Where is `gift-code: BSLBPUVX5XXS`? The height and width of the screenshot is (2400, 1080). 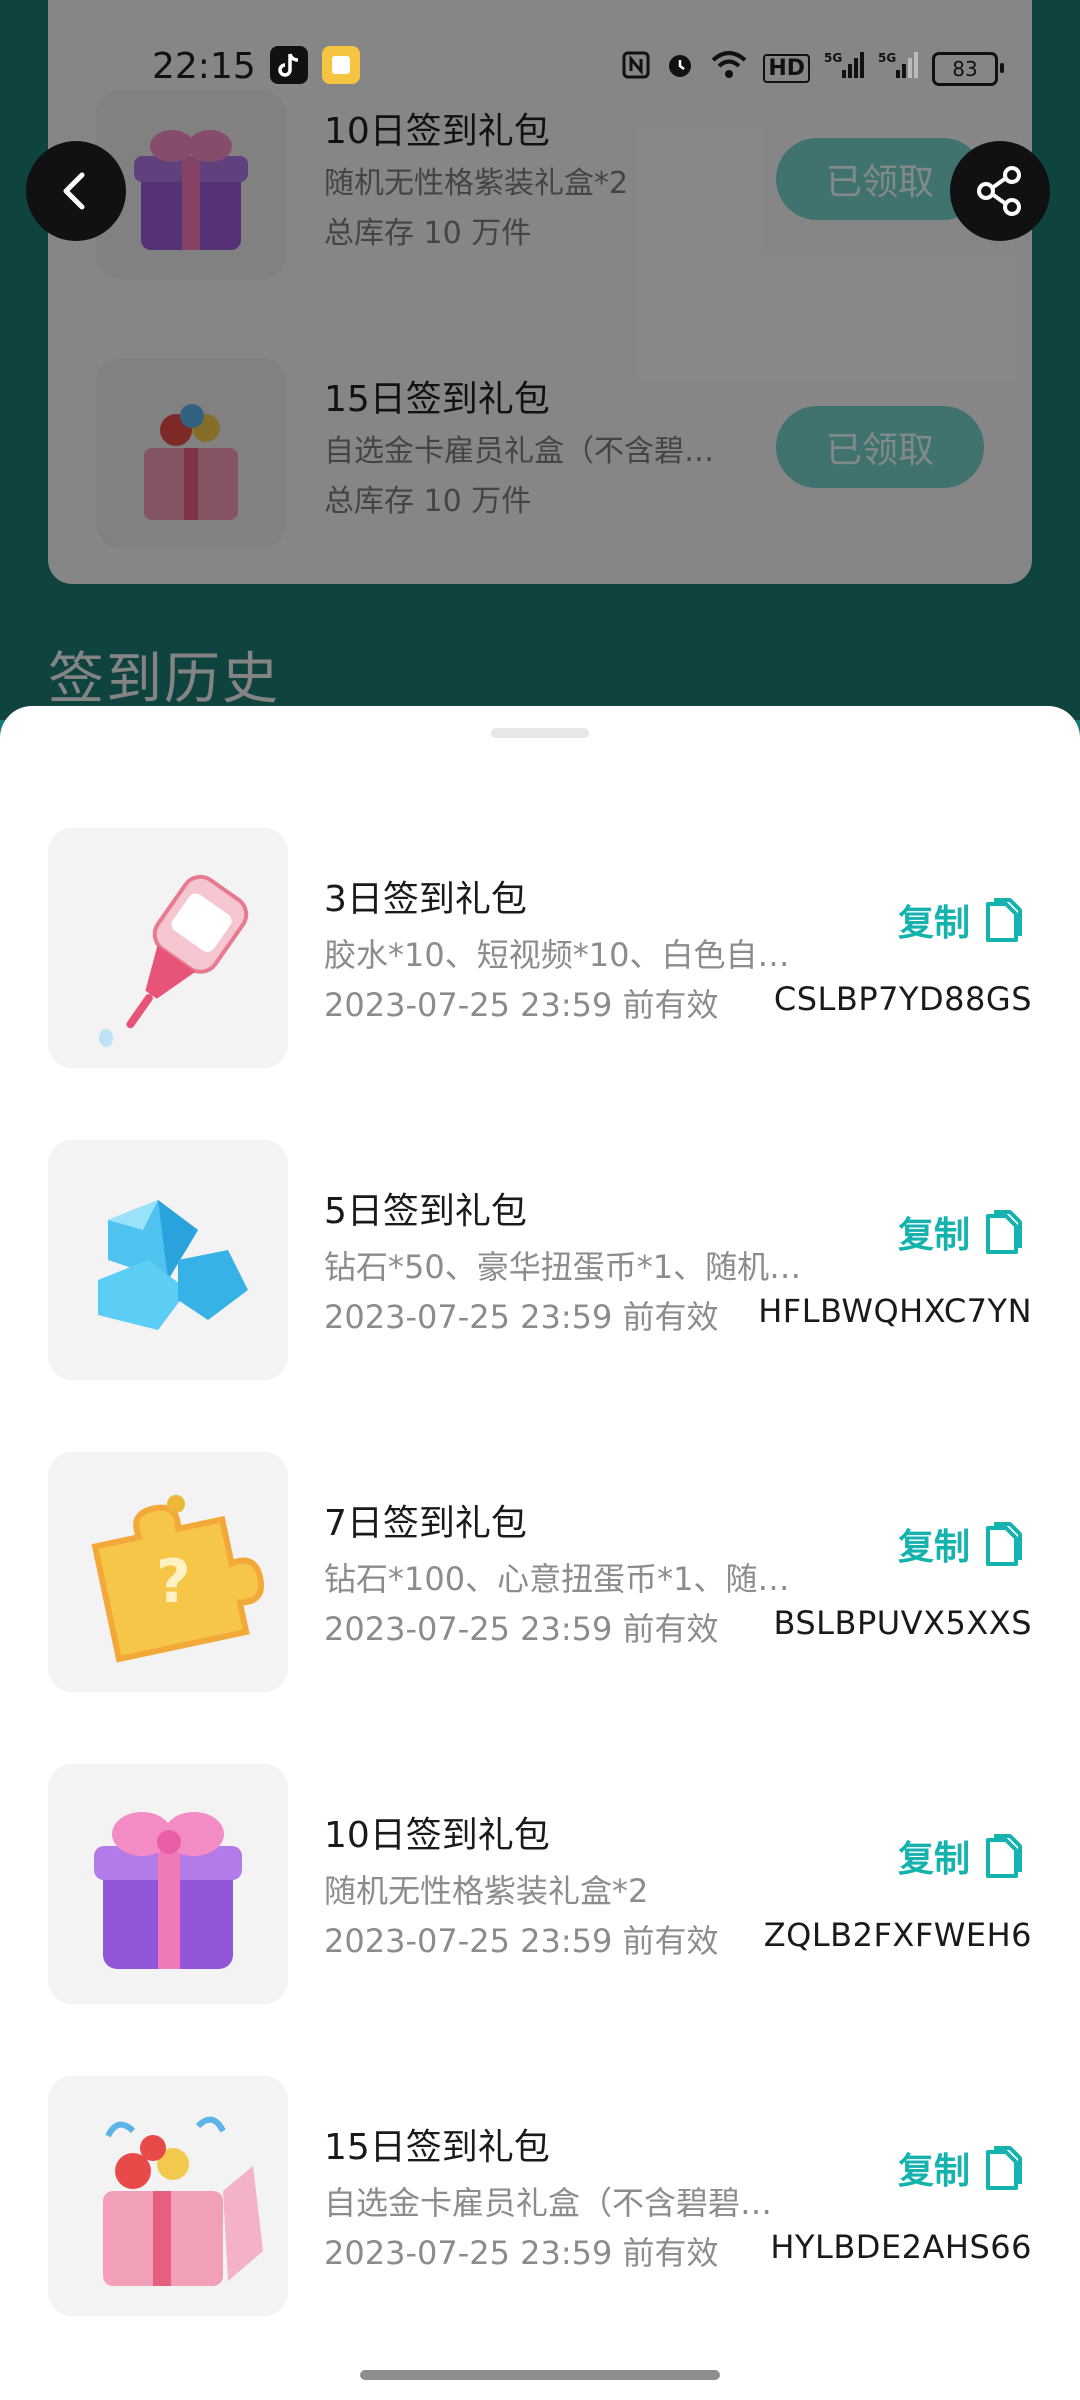 gift-code: BSLBPUVX5XXS is located at coordinates (902, 1623).